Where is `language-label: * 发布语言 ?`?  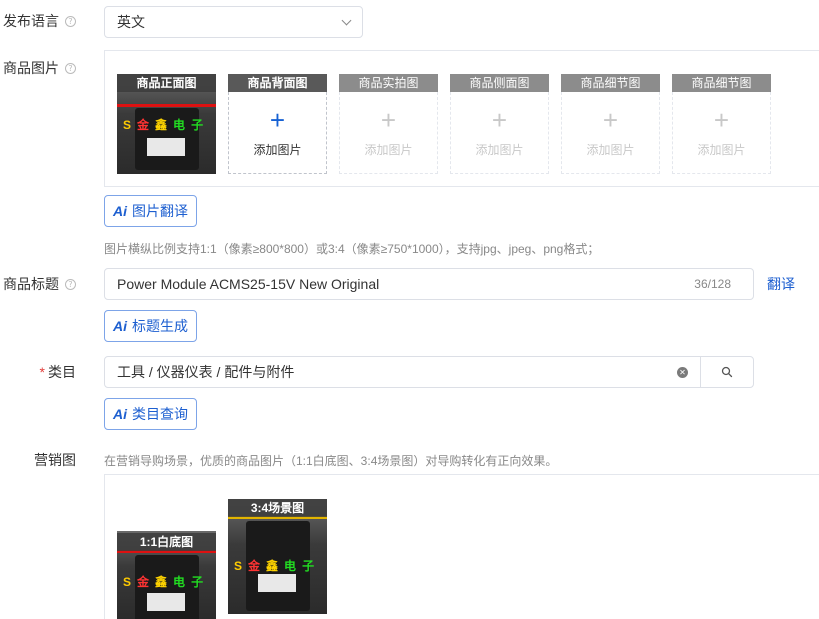 language-label: * 发布语言 ? is located at coordinates (38, 21).